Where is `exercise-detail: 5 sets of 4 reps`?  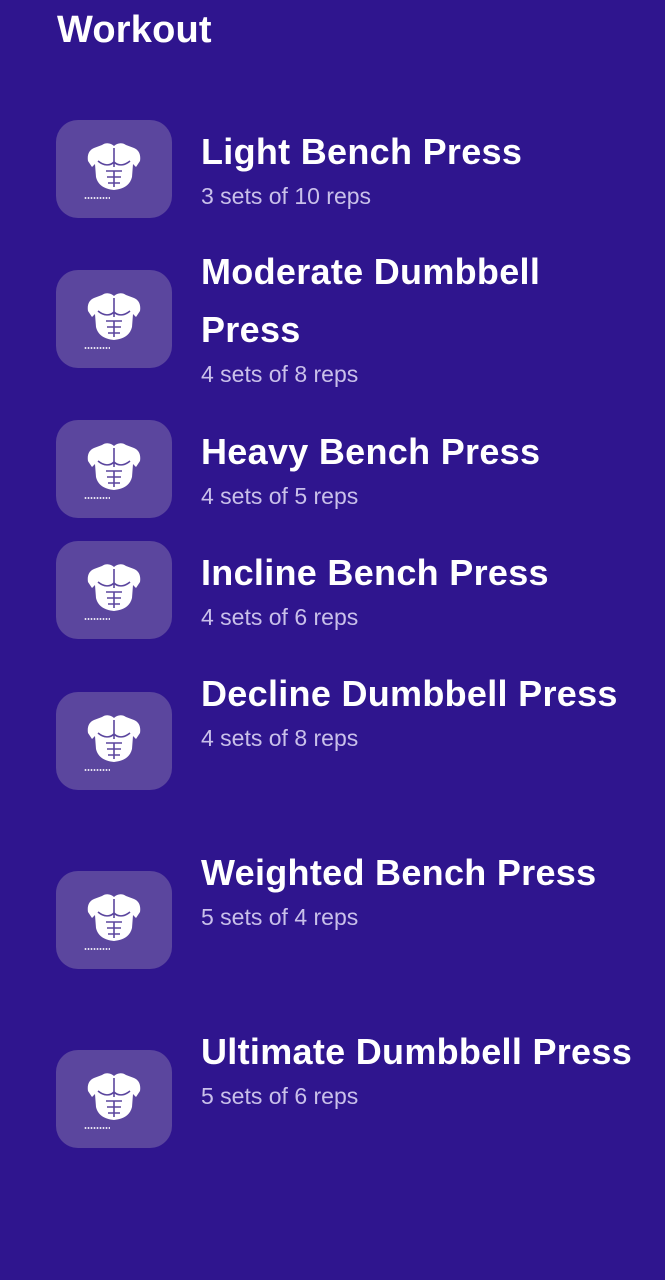 exercise-detail: 5 sets of 4 reps is located at coordinates (280, 917).